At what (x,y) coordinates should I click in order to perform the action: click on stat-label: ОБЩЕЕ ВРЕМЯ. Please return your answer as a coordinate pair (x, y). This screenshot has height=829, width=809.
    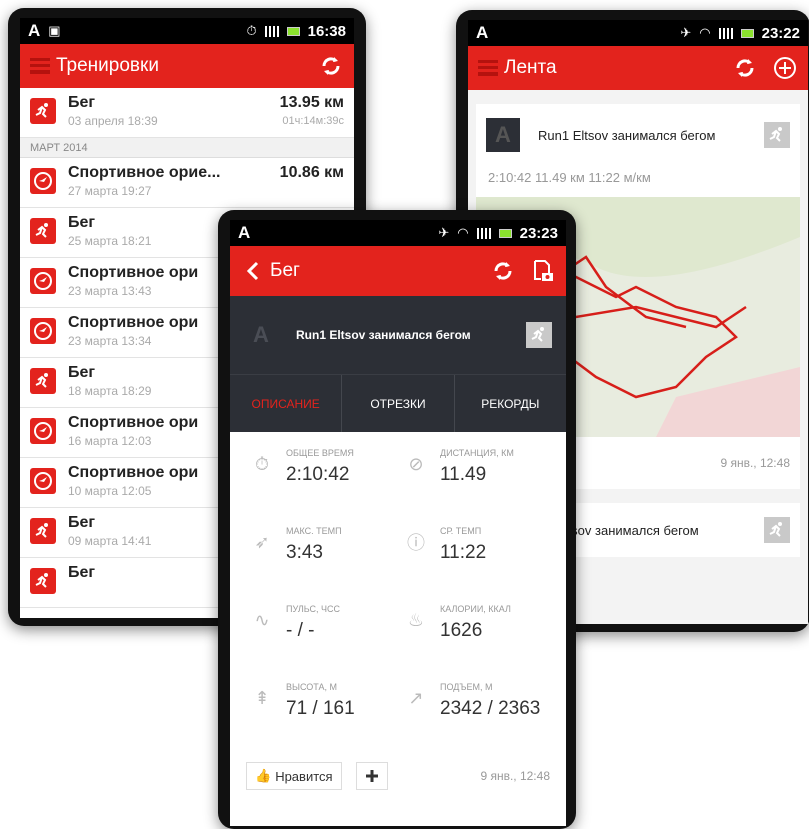
    Looking at the image, I should click on (320, 453).